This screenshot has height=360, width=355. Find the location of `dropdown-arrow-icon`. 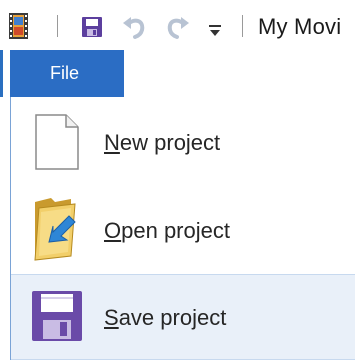

dropdown-arrow-icon is located at coordinates (215, 30).